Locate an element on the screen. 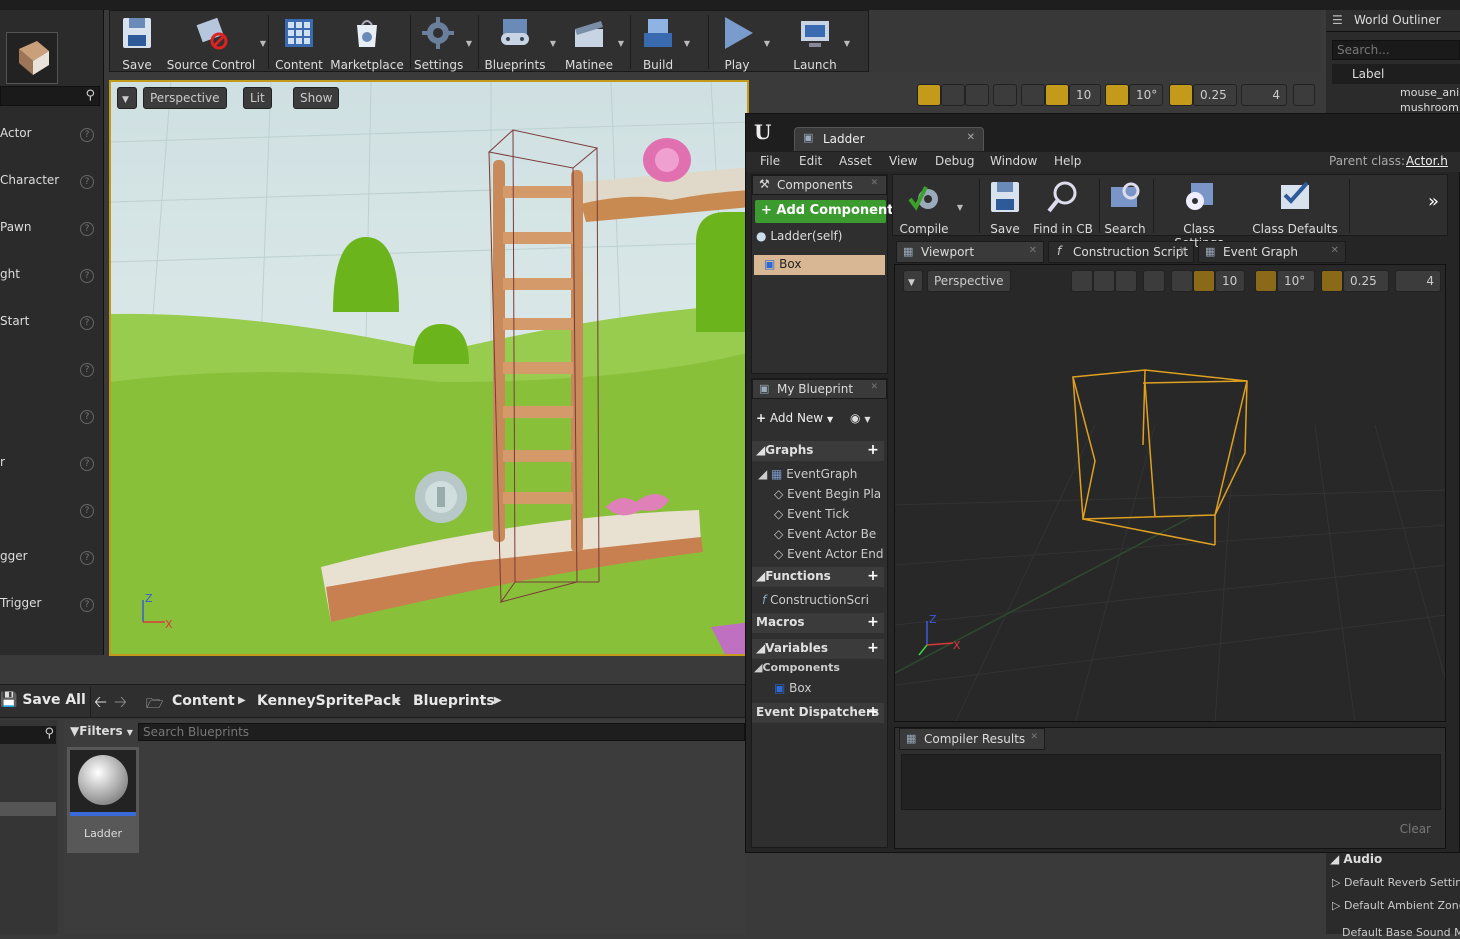 The width and height of the screenshot is (1460, 939). component-box: ▣ Box is located at coordinates (819, 265).